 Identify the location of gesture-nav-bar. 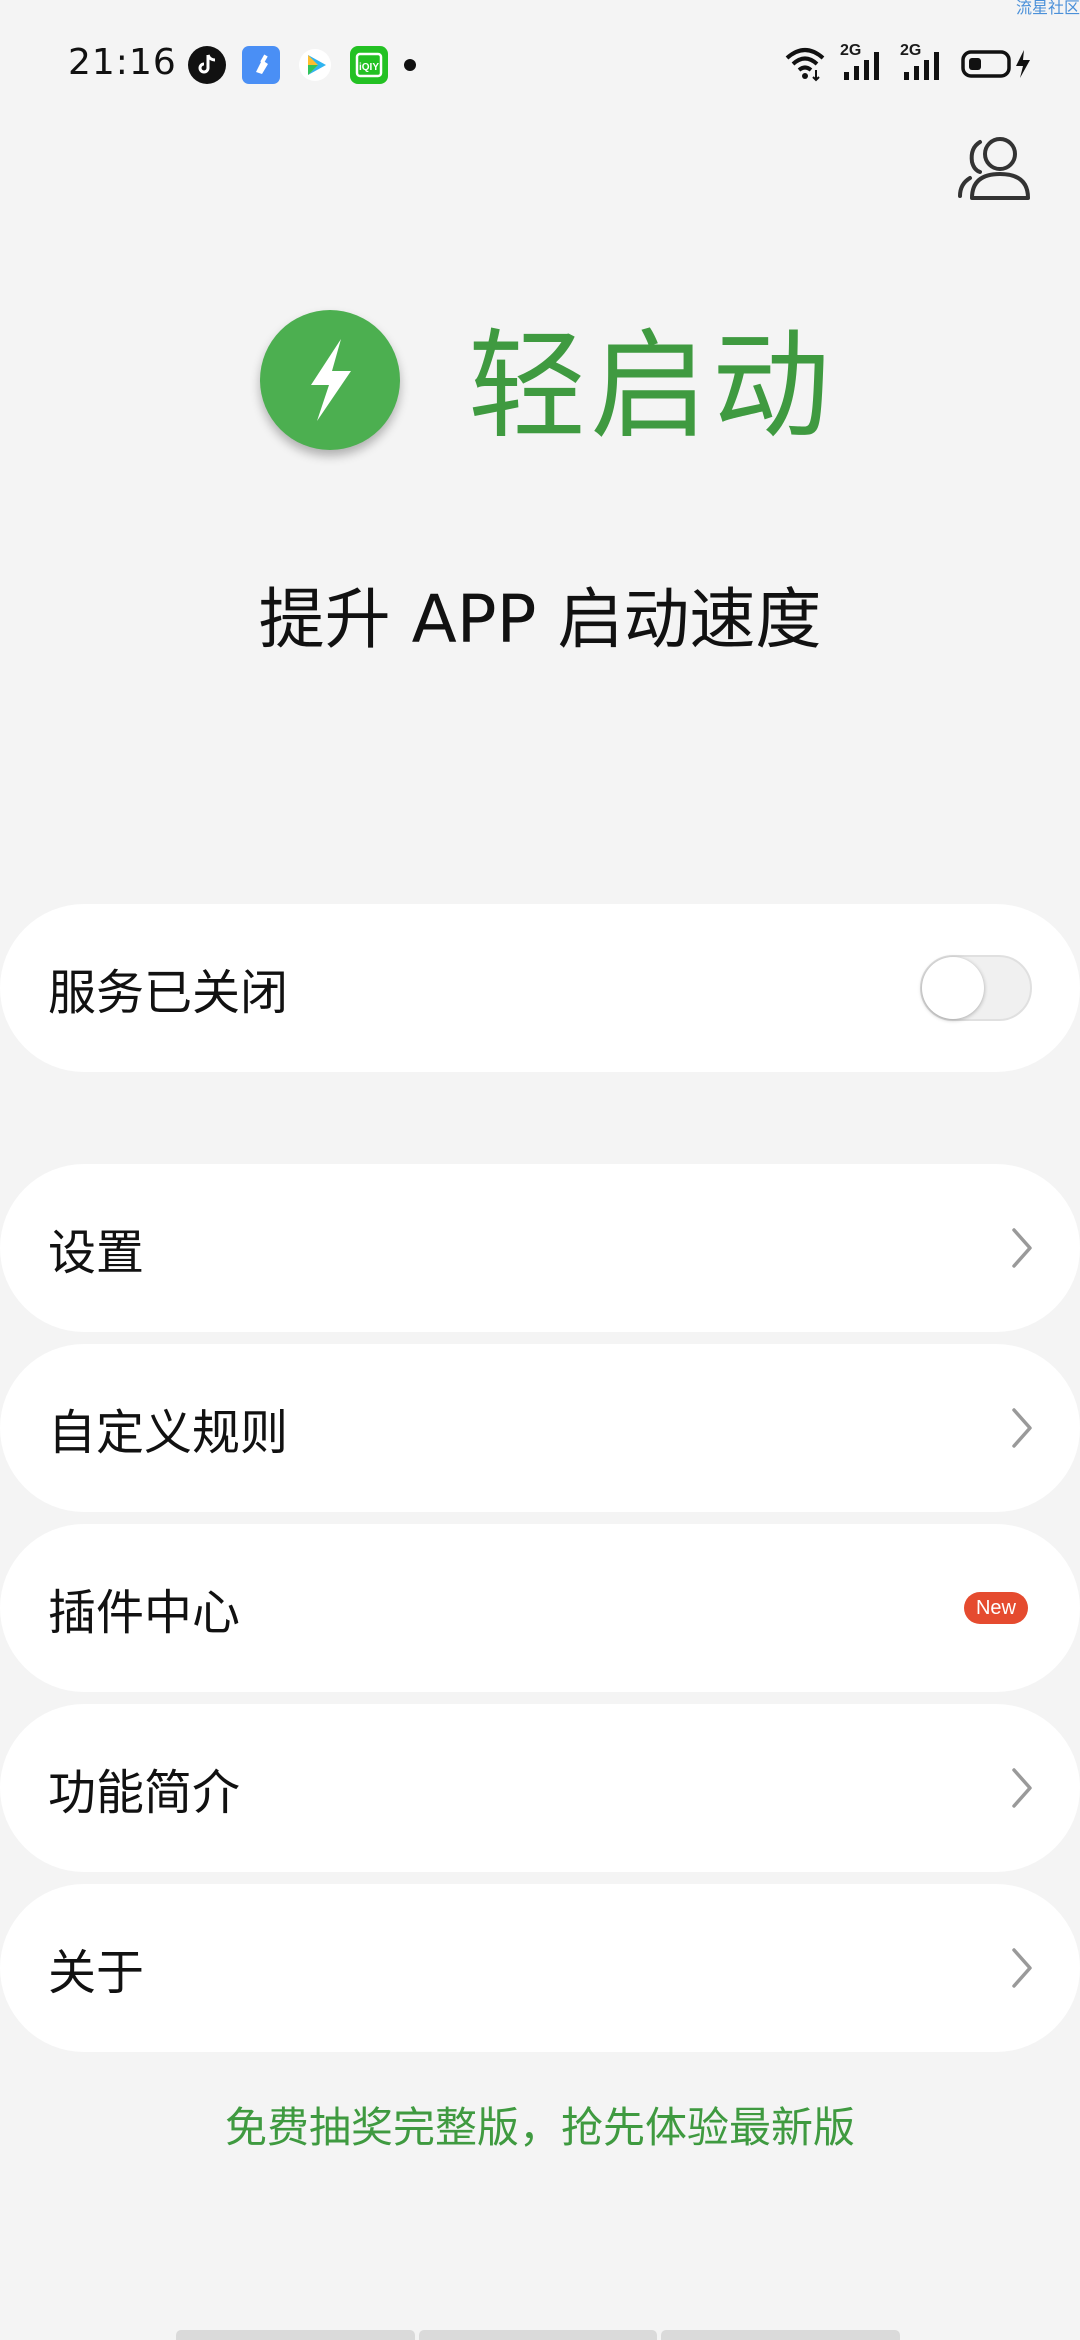
(538, 2335).